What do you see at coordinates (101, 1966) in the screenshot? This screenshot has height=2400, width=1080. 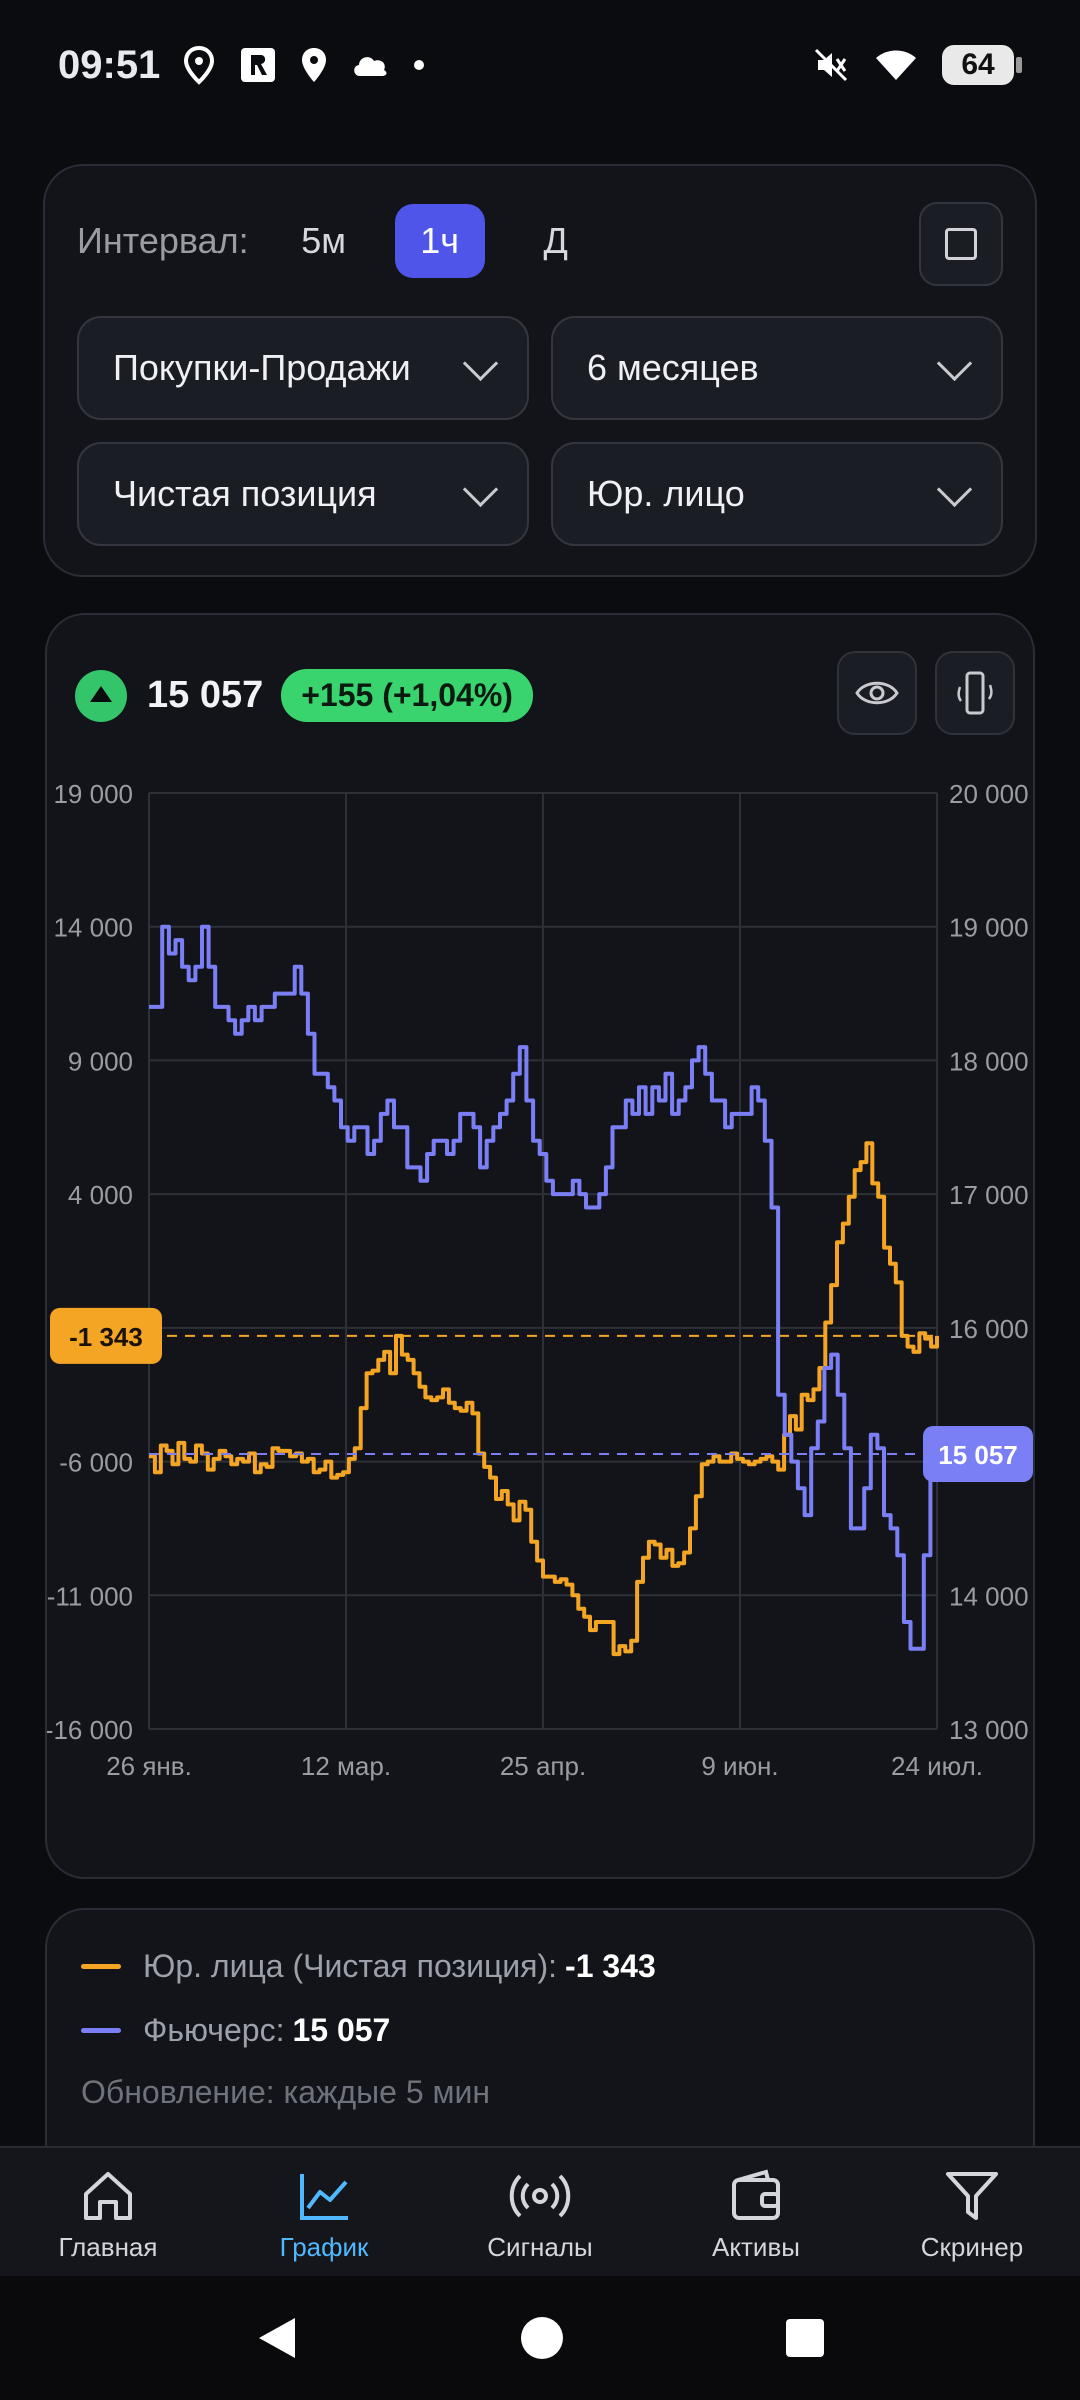 I see `orange-swatch` at bounding box center [101, 1966].